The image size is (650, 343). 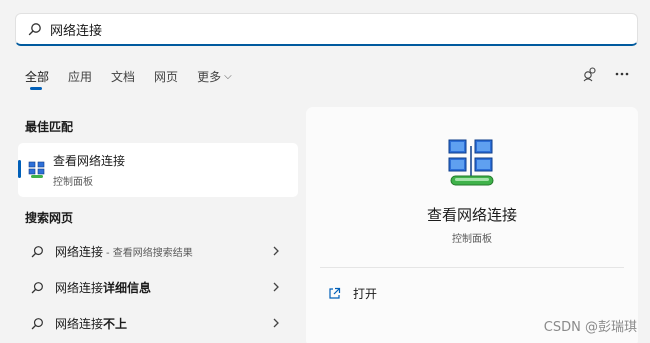 What do you see at coordinates (49, 127) in the screenshot?
I see `best-match-heading: 最佳匹配` at bounding box center [49, 127].